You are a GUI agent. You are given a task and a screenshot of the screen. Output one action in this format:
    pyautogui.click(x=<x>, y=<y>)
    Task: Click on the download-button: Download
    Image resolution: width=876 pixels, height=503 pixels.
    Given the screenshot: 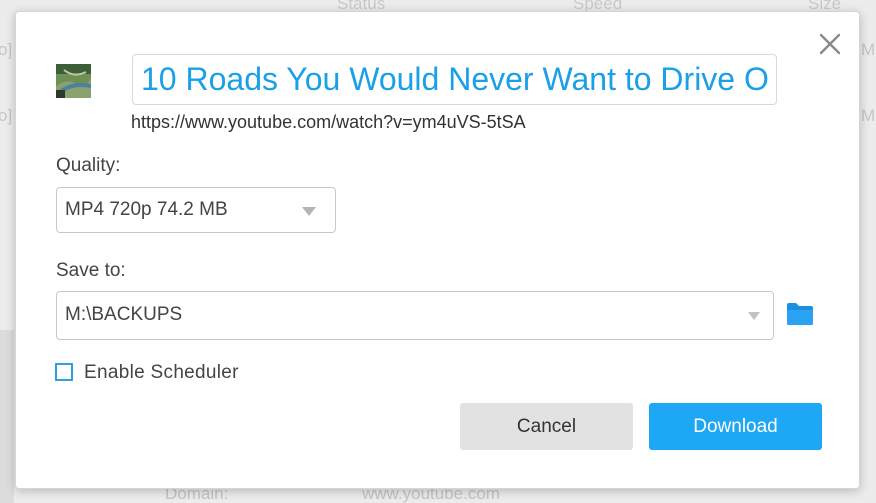 What is the action you would take?
    pyautogui.click(x=735, y=426)
    